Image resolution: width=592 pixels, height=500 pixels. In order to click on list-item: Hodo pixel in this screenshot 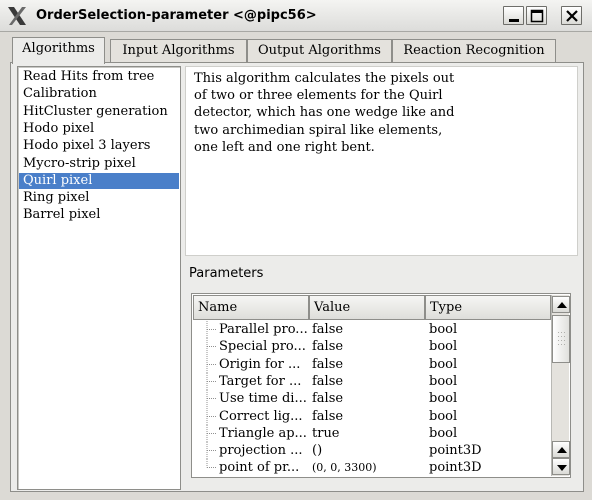, I will do `click(99, 129)`.